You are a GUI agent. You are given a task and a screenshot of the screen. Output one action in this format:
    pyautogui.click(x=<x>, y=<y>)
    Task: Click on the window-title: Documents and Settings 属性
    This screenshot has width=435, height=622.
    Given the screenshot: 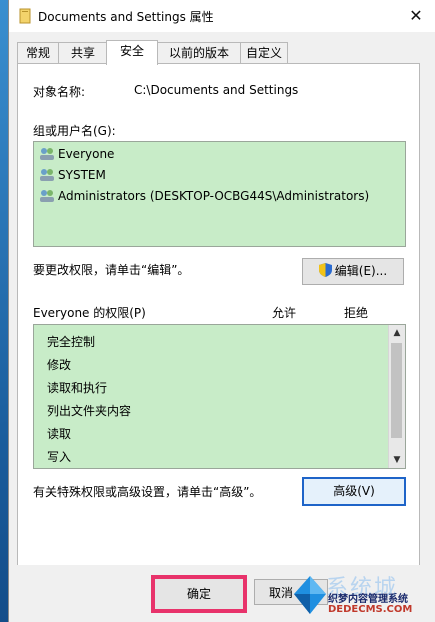 What is the action you would take?
    pyautogui.click(x=126, y=17)
    